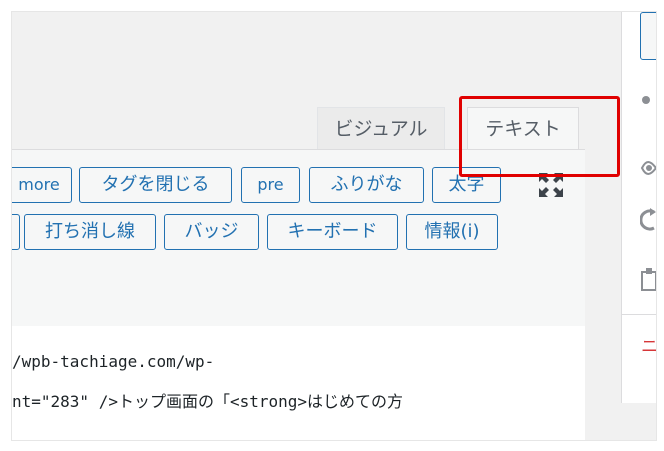 The height and width of the screenshot is (451, 664). Describe the element at coordinates (366, 185) in the screenshot. I see `furigana-button: ふりがな` at that location.